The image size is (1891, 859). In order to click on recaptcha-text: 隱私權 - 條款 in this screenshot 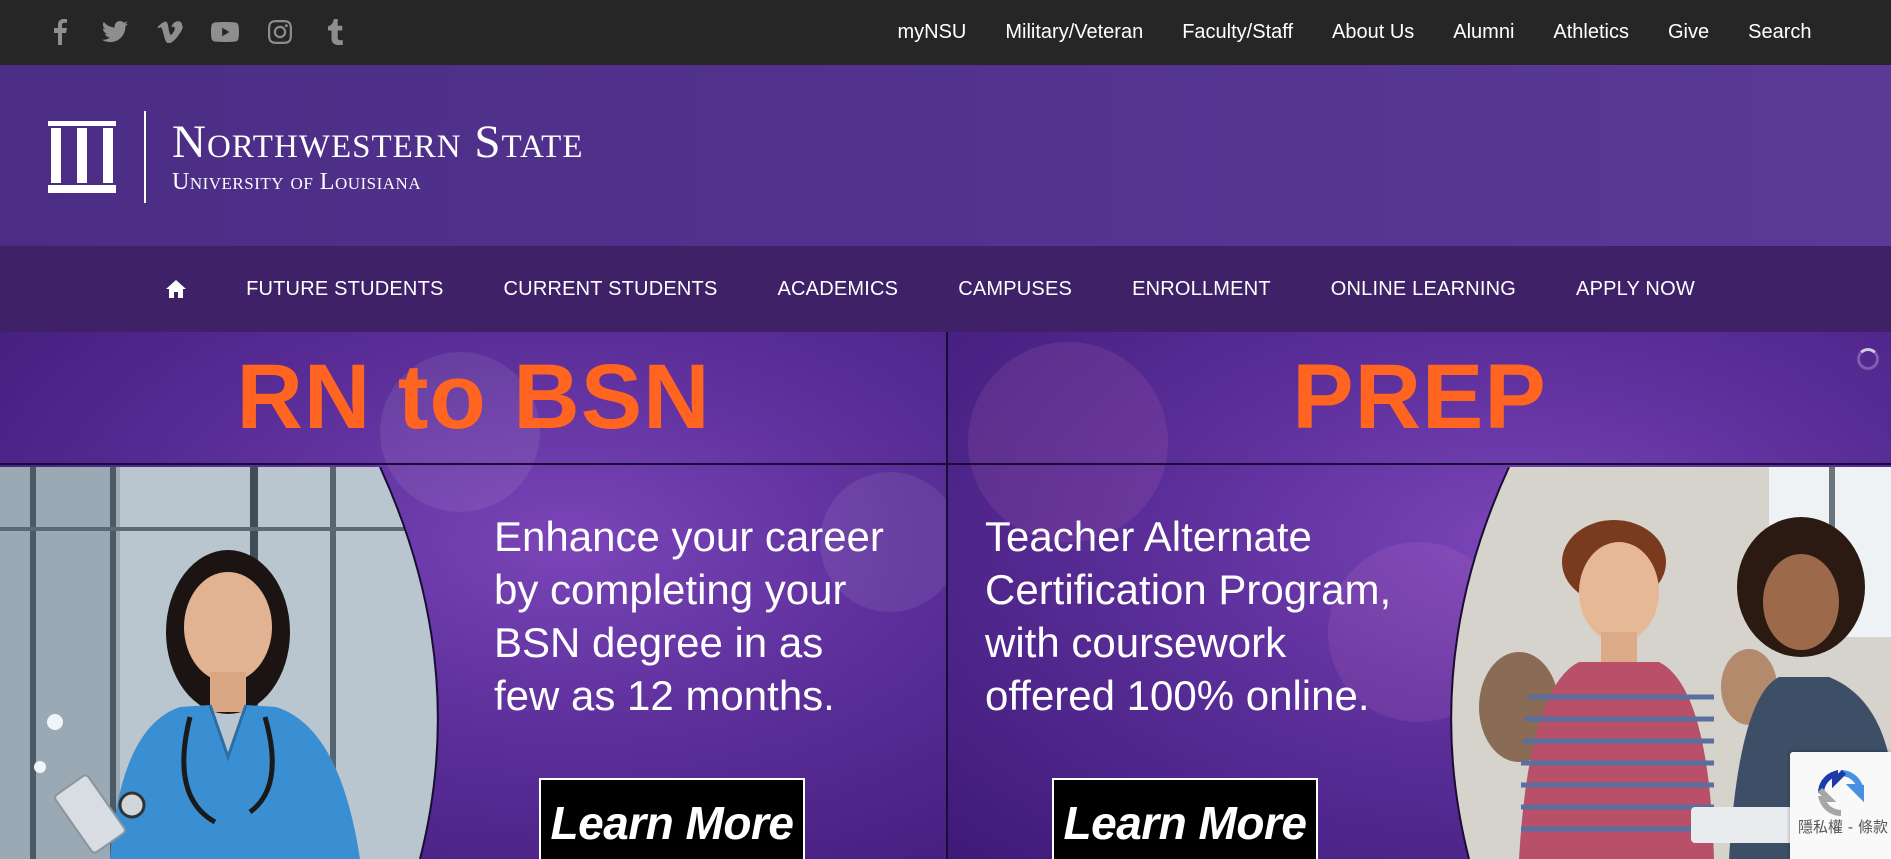, I will do `click(1843, 826)`.